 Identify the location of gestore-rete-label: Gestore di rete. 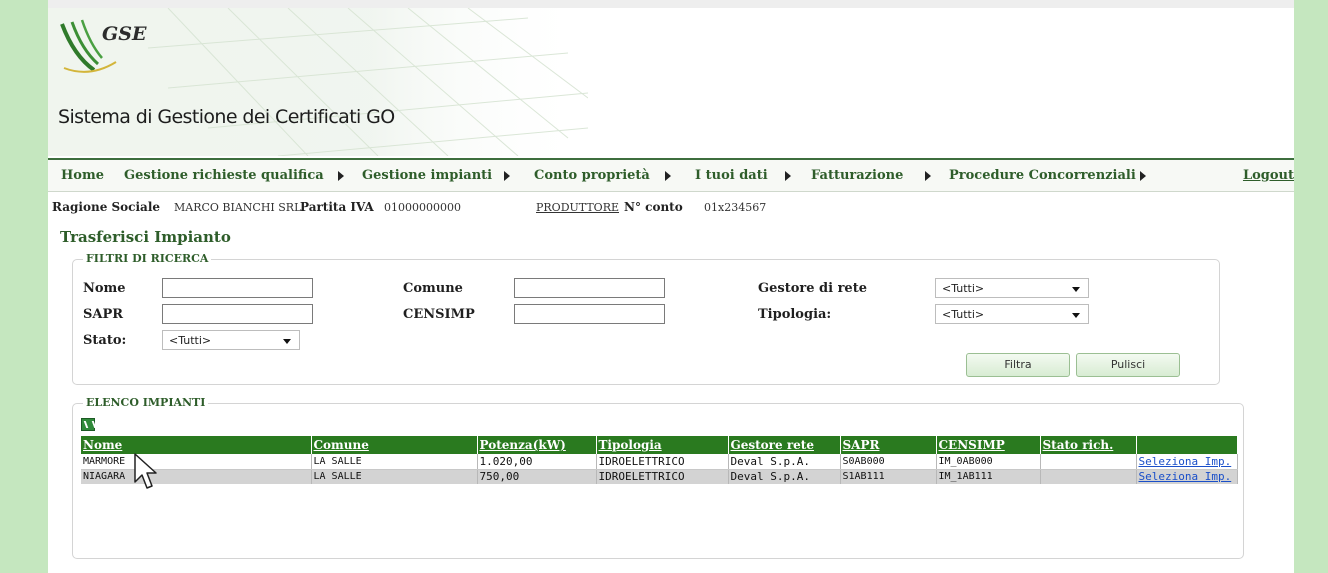
(812, 288).